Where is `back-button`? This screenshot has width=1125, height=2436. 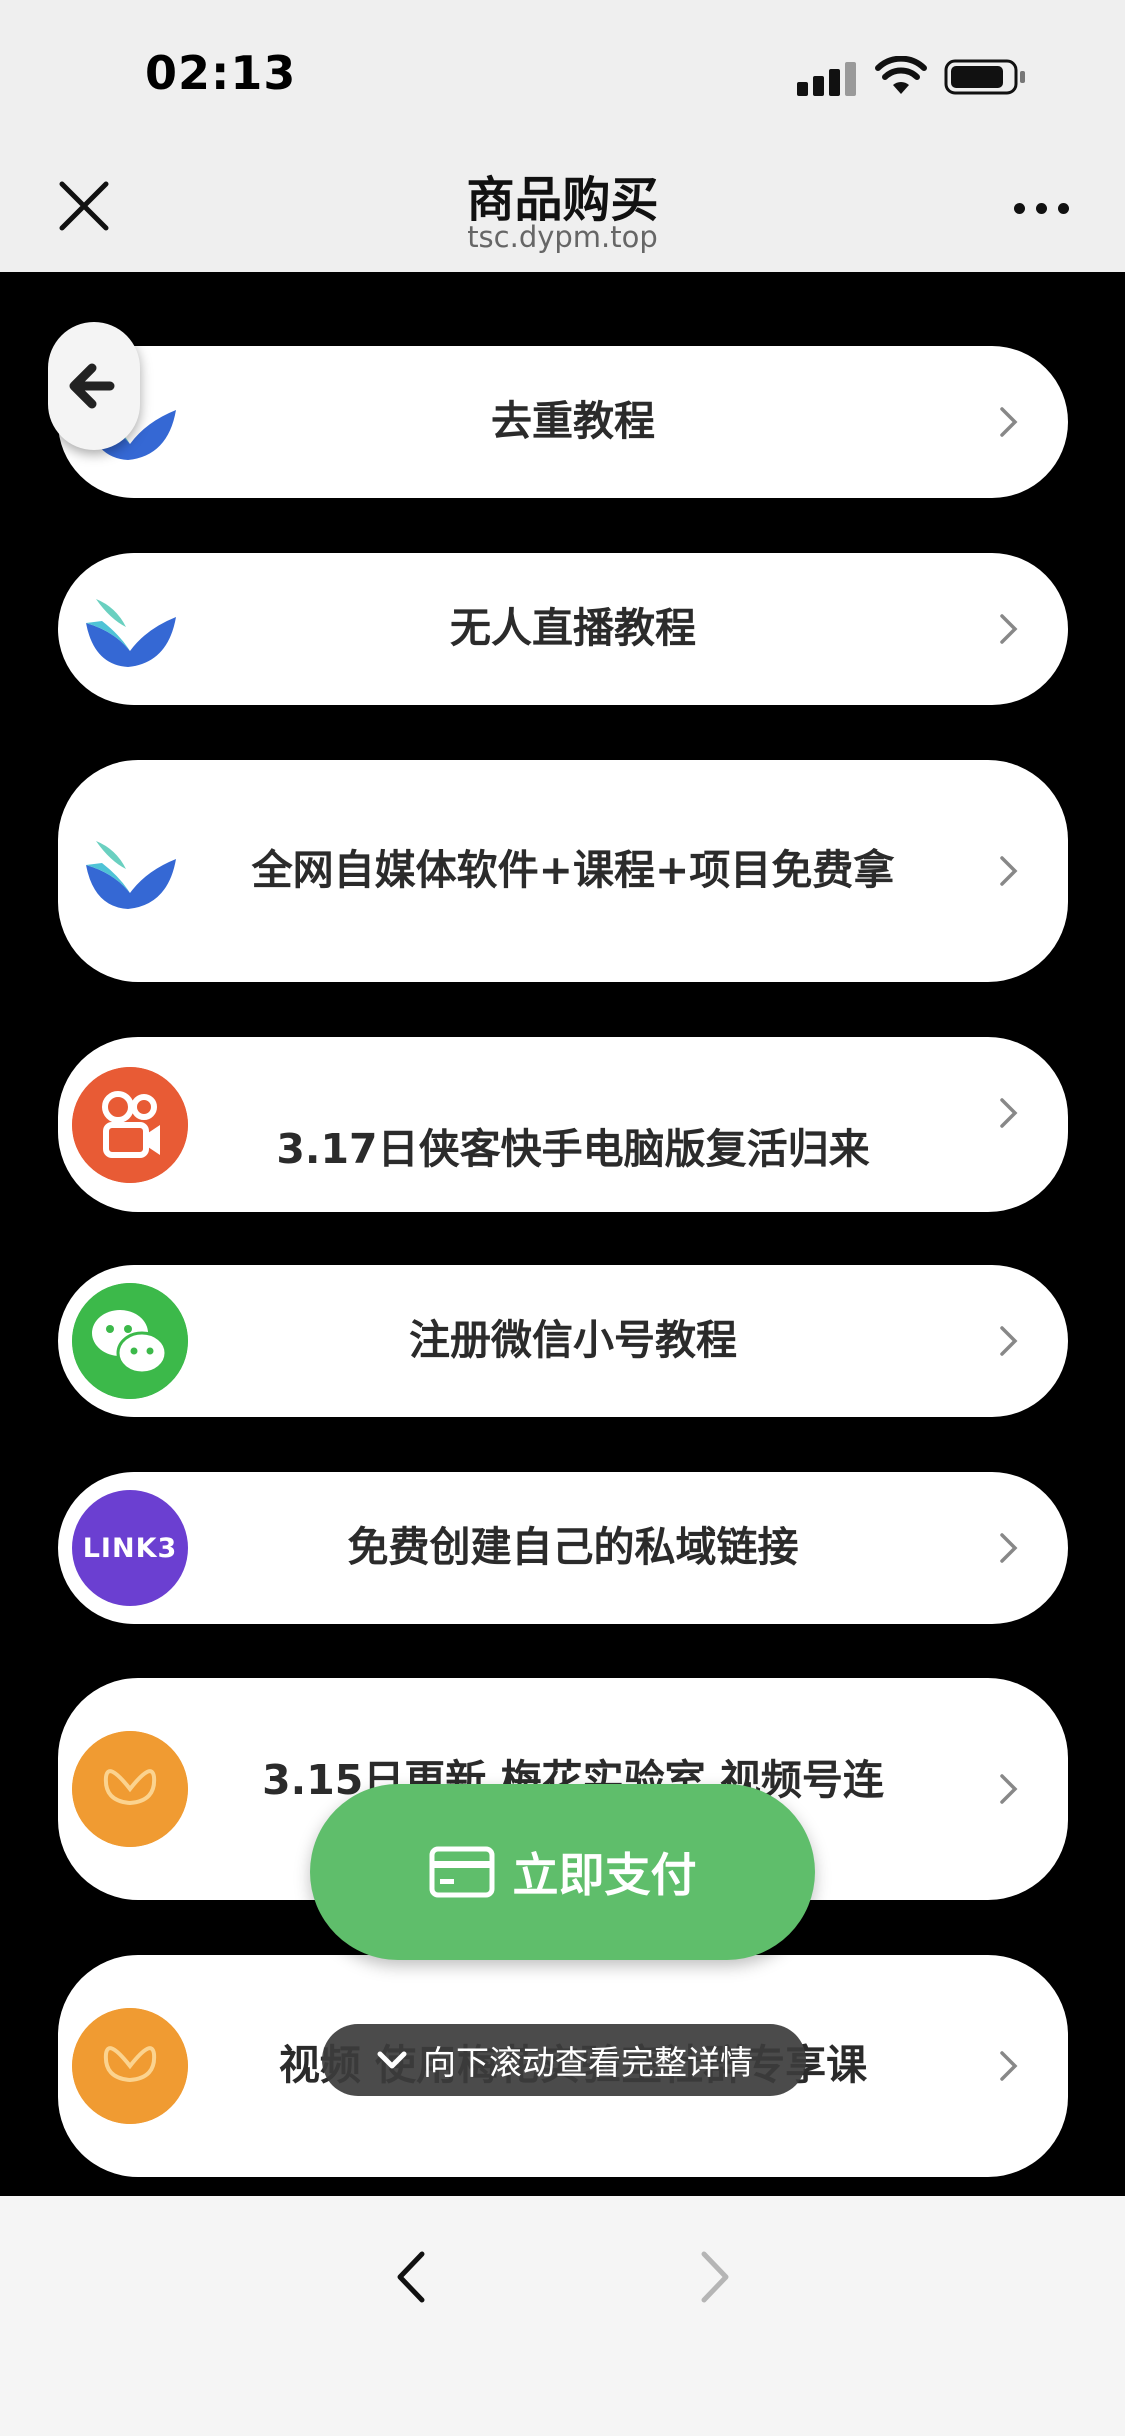
back-button is located at coordinates (94, 386).